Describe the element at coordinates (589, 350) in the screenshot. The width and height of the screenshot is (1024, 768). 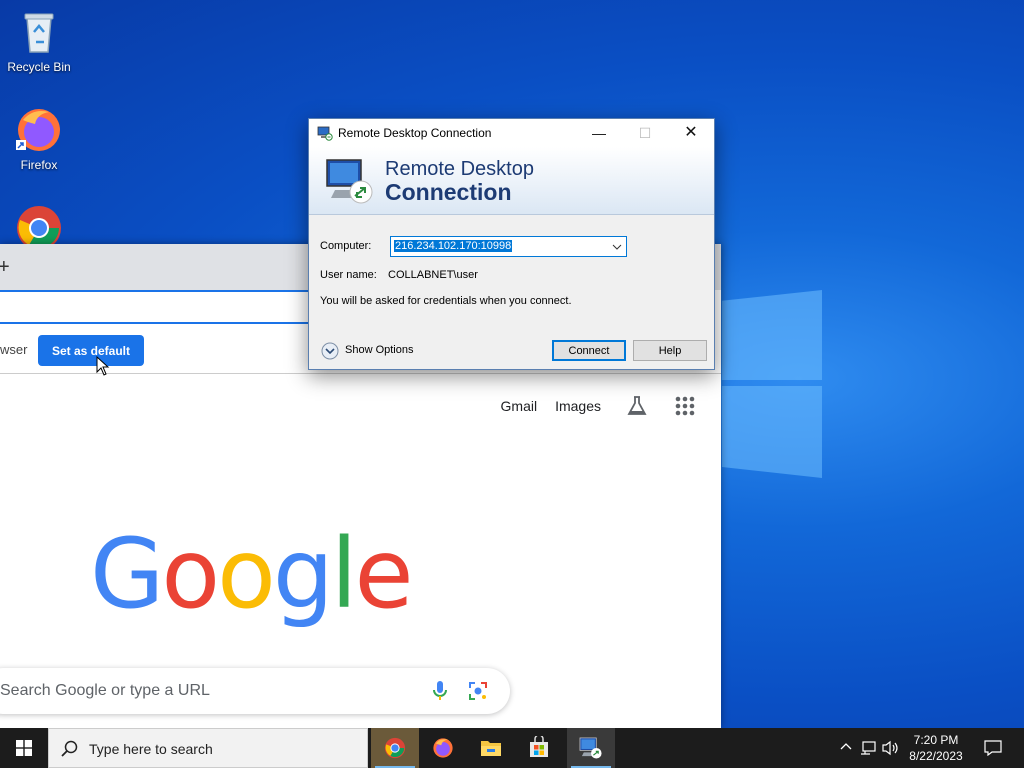
I see `connect-button: Connect` at that location.